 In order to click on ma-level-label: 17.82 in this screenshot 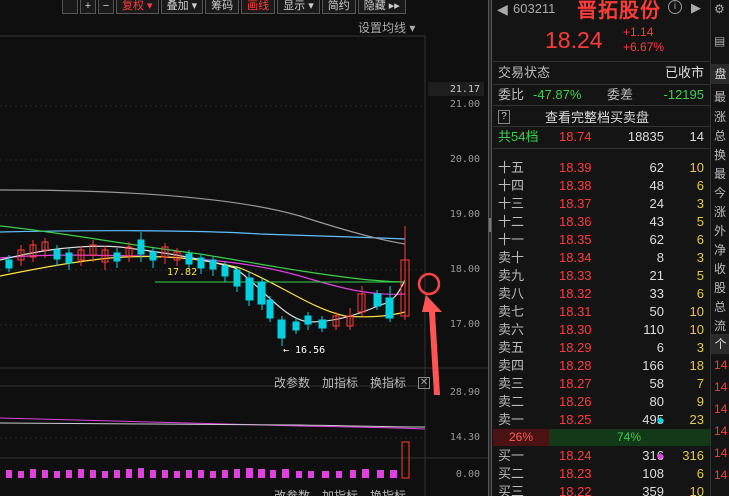, I will do `click(182, 272)`.